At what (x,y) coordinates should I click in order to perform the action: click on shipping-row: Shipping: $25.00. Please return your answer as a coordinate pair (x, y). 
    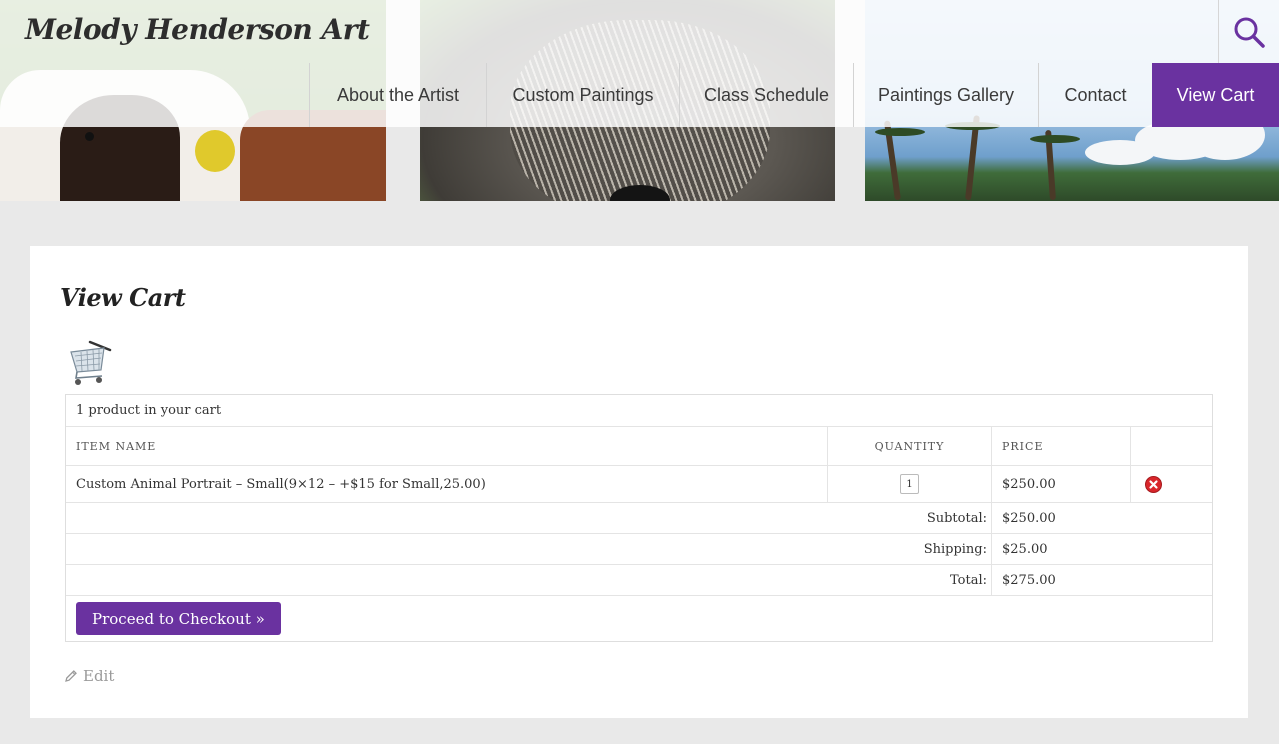
    Looking at the image, I should click on (639, 549).